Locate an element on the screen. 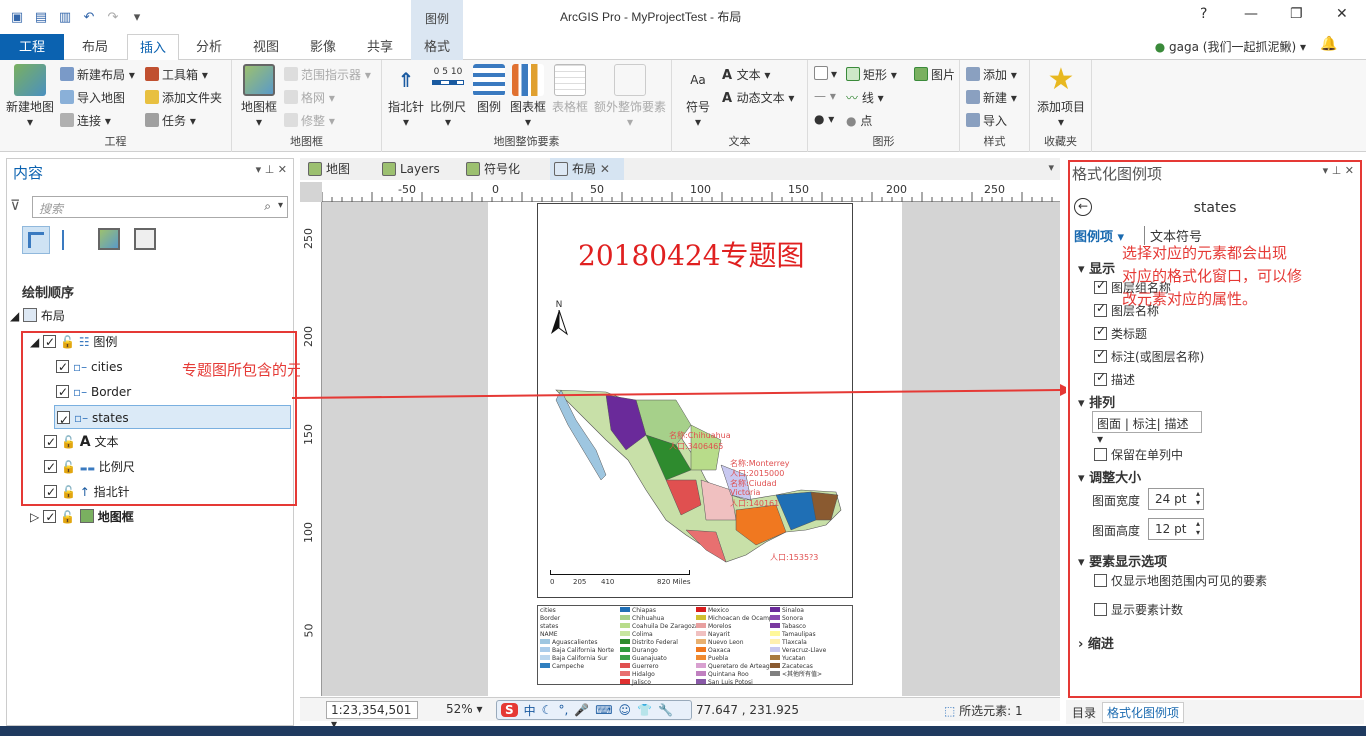 This screenshot has width=1366, height=736. moon-icon: ☾ is located at coordinates (547, 710).